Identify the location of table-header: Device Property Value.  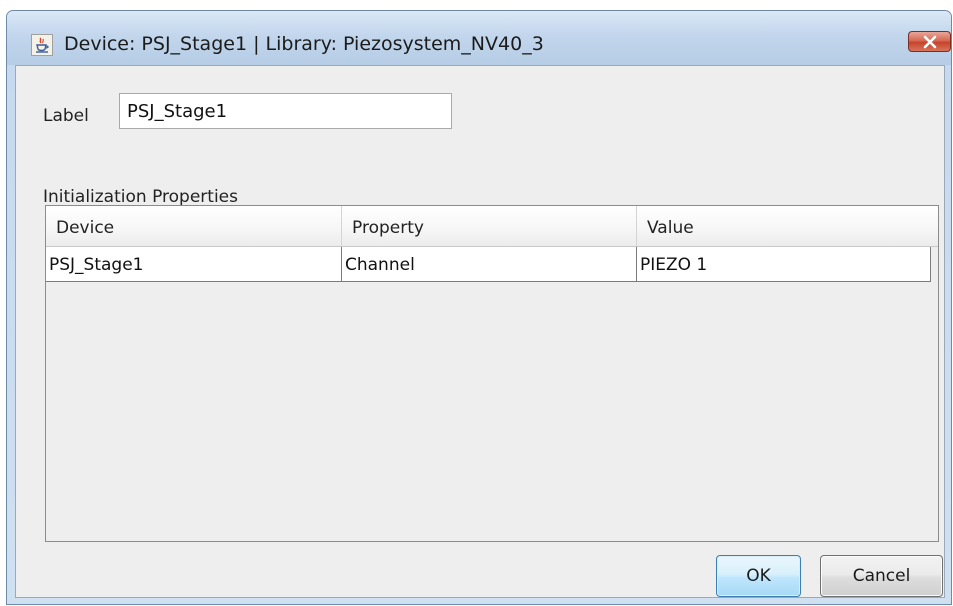
(492, 226).